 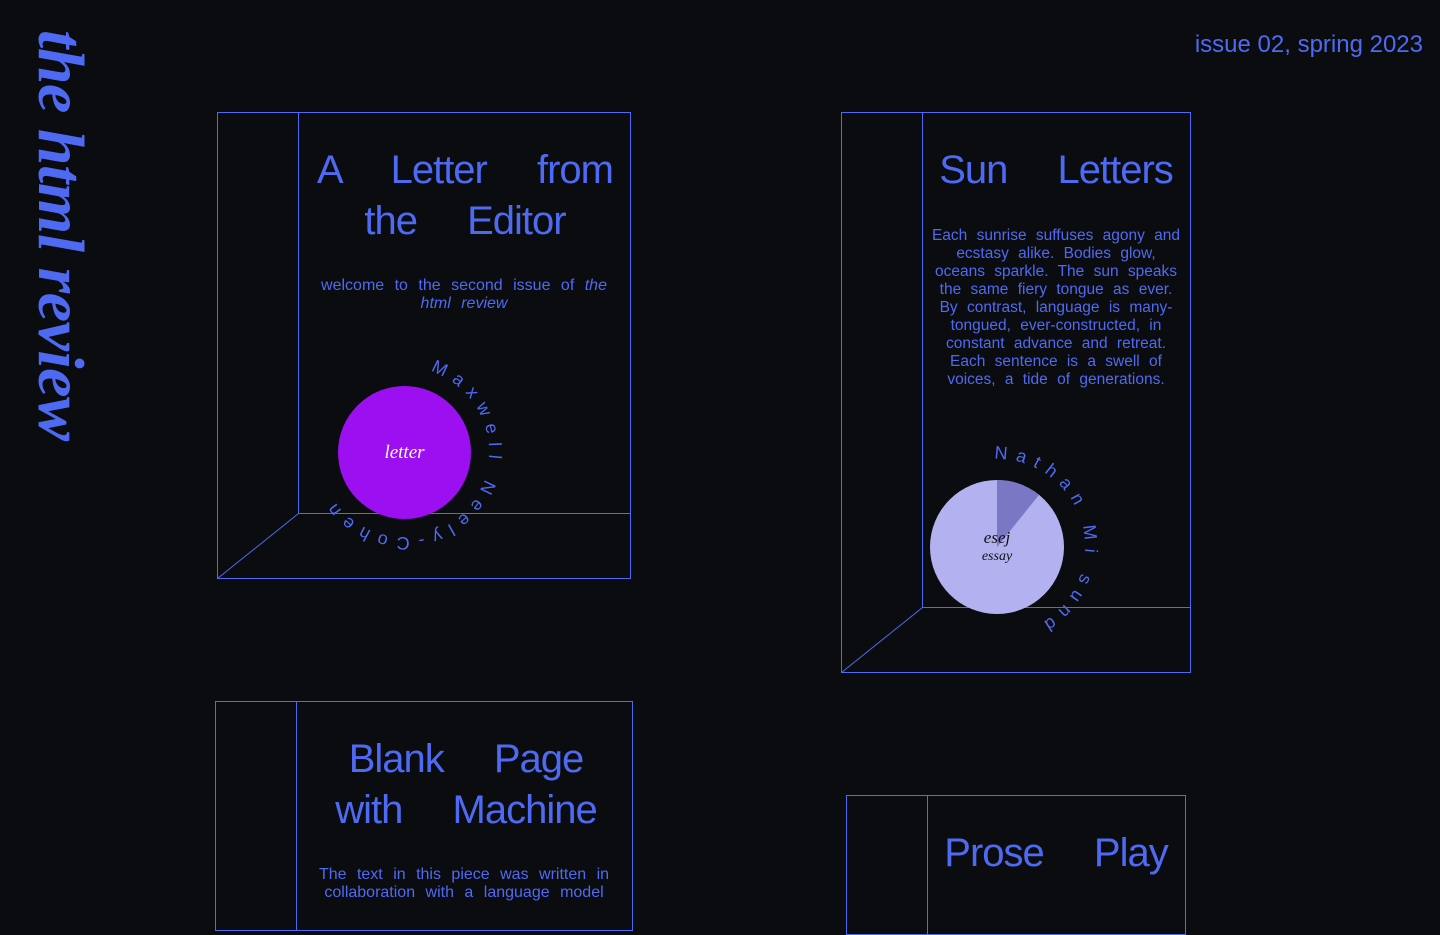 I want to click on author-badge: Nathan Mi sund esej essay, so click(x=997, y=547).